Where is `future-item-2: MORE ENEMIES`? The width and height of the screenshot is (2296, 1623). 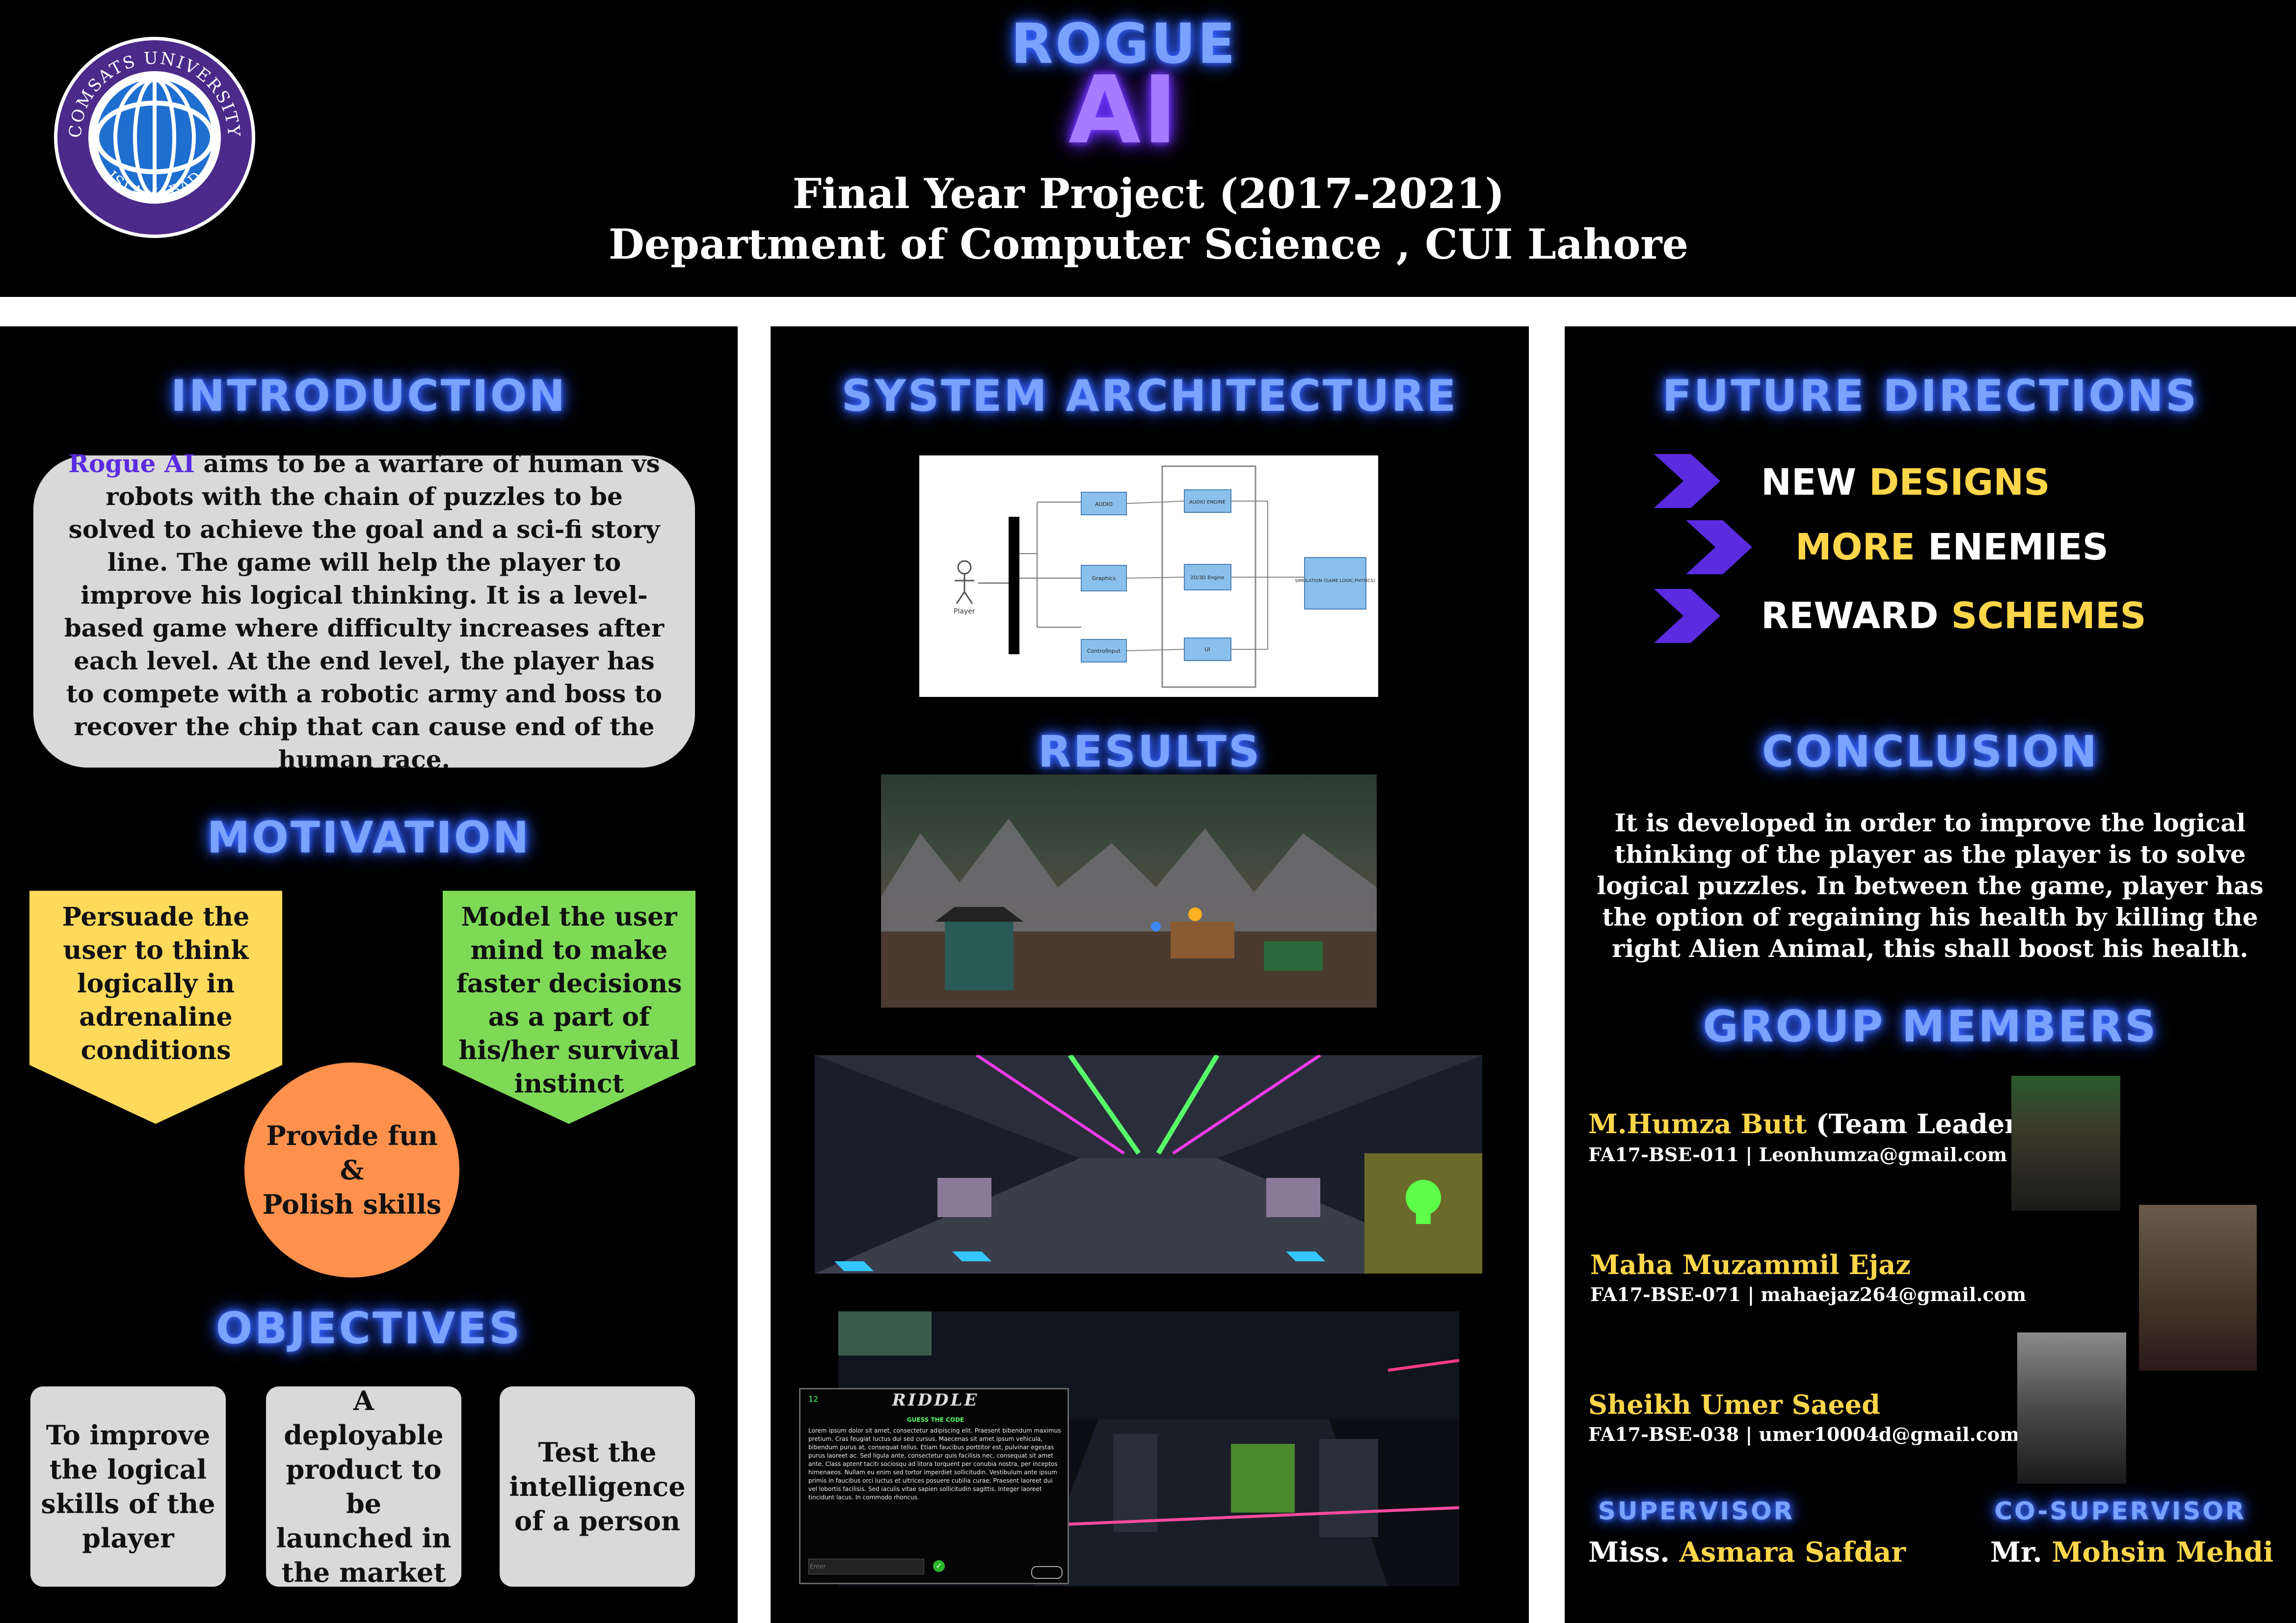 future-item-2: MORE ENEMIES is located at coordinates (1952, 547).